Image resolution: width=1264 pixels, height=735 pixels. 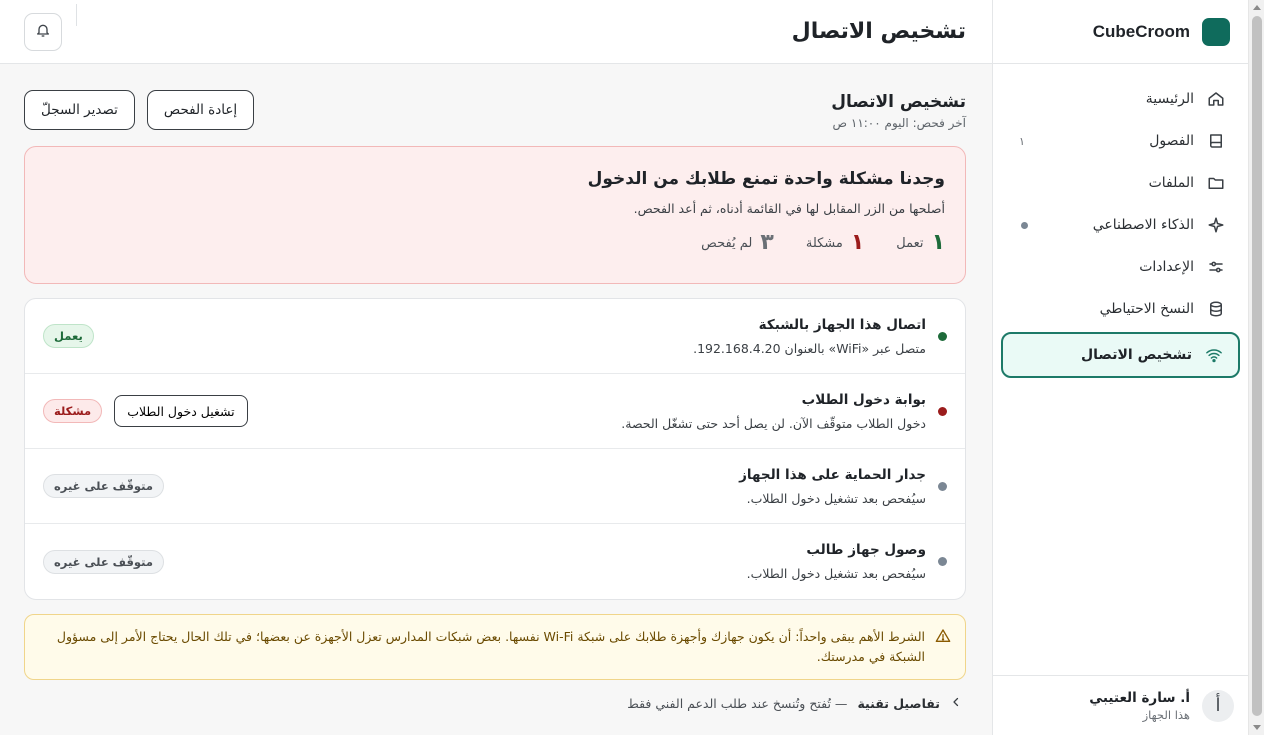 I want to click on sidebar-item-settings: الإعدادات, so click(x=1120, y=267).